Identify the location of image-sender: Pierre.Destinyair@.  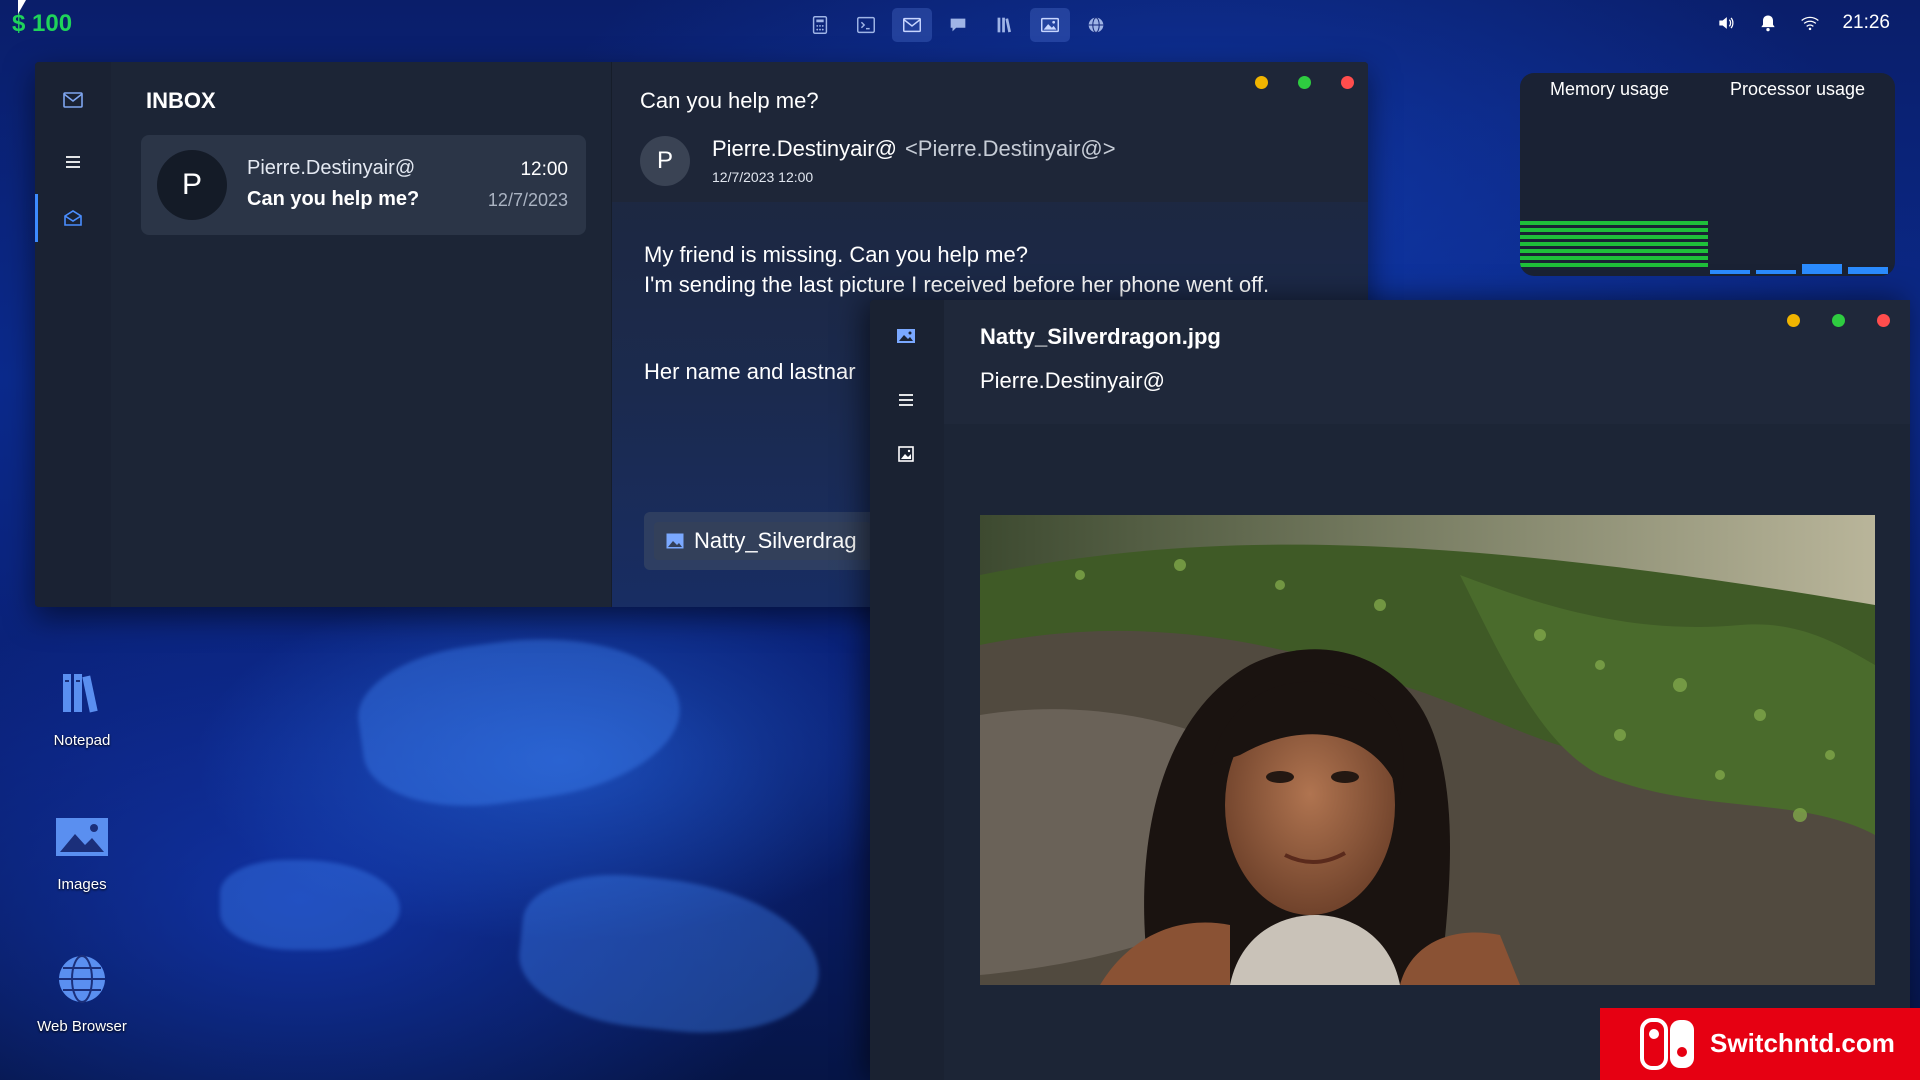
(1072, 380).